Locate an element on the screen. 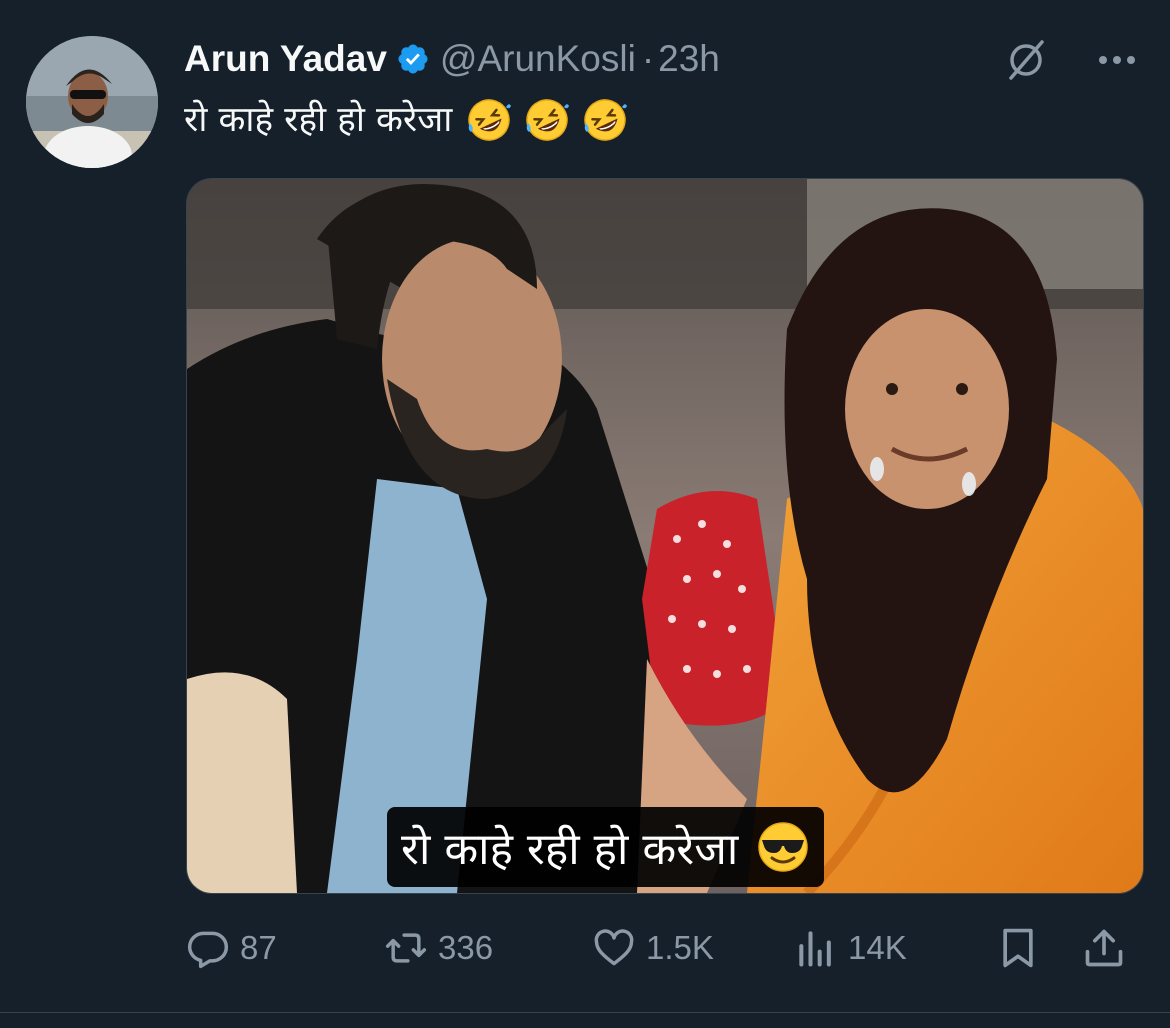 The width and height of the screenshot is (1170, 1028). like-count: 1.5K is located at coordinates (680, 947).